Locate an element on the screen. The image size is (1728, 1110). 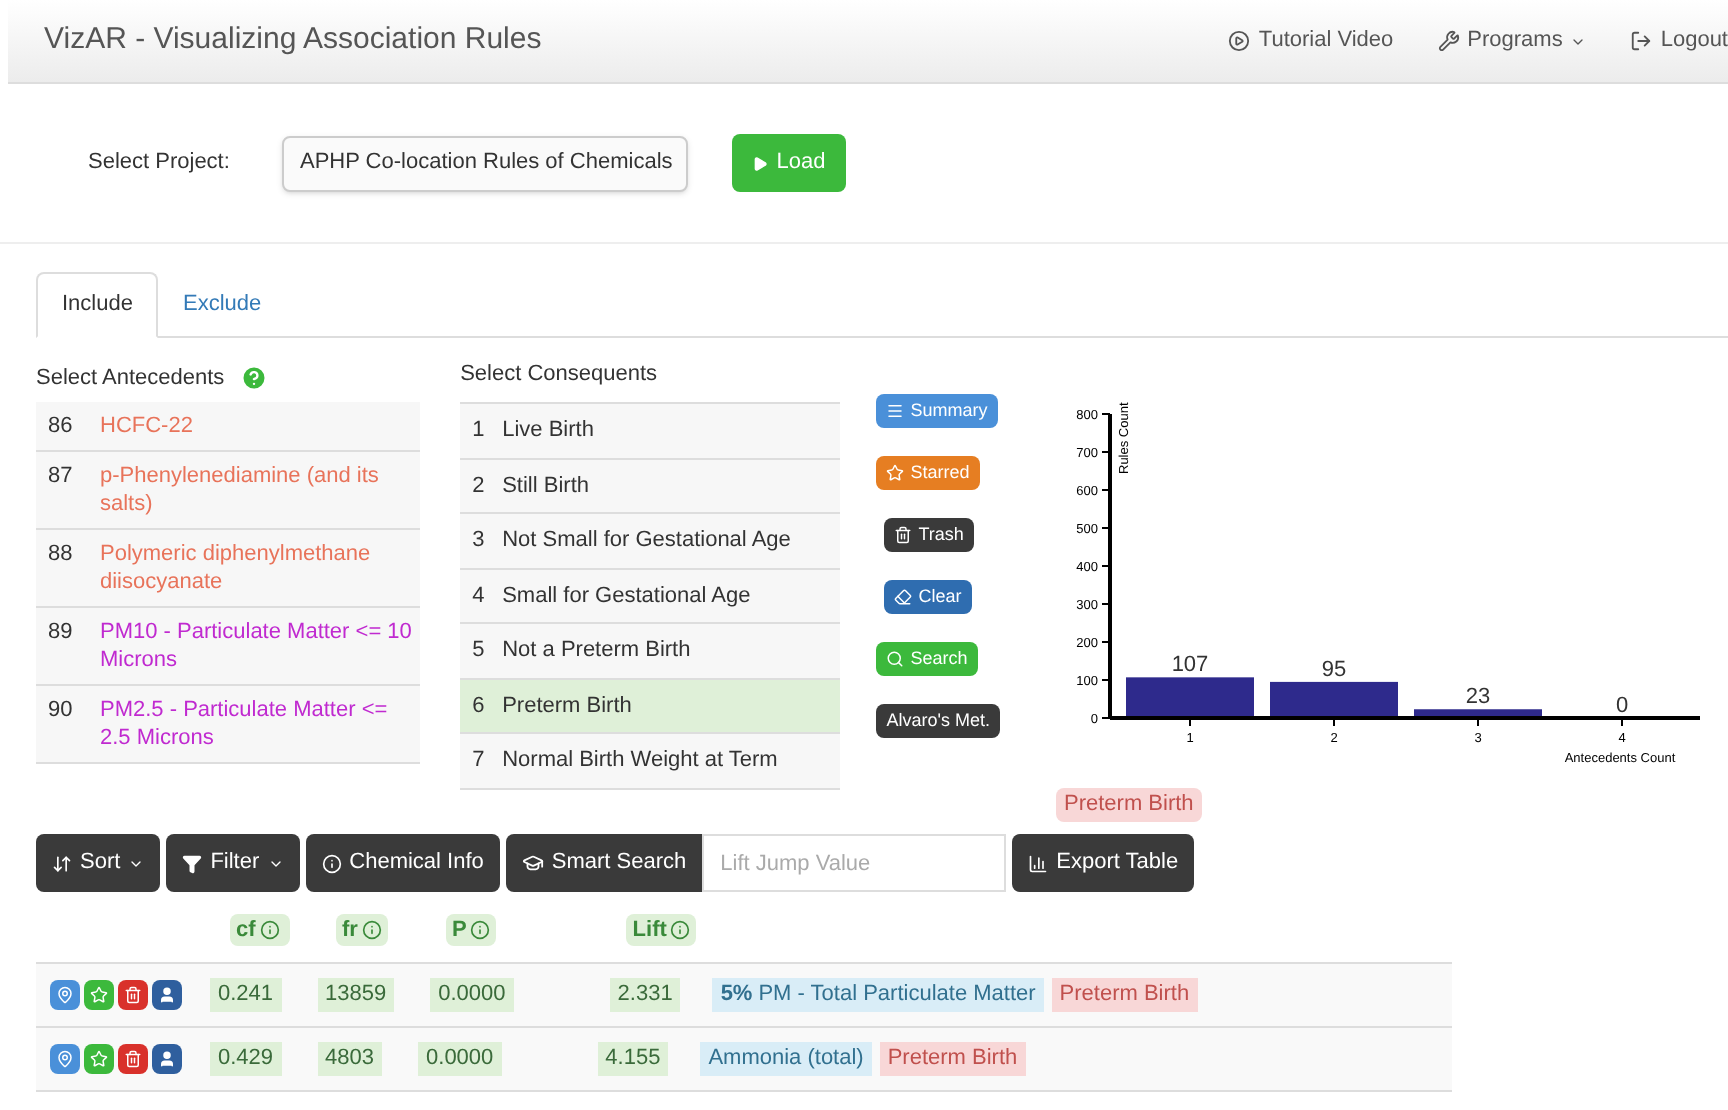
action-button: Clear is located at coordinates (928, 597).